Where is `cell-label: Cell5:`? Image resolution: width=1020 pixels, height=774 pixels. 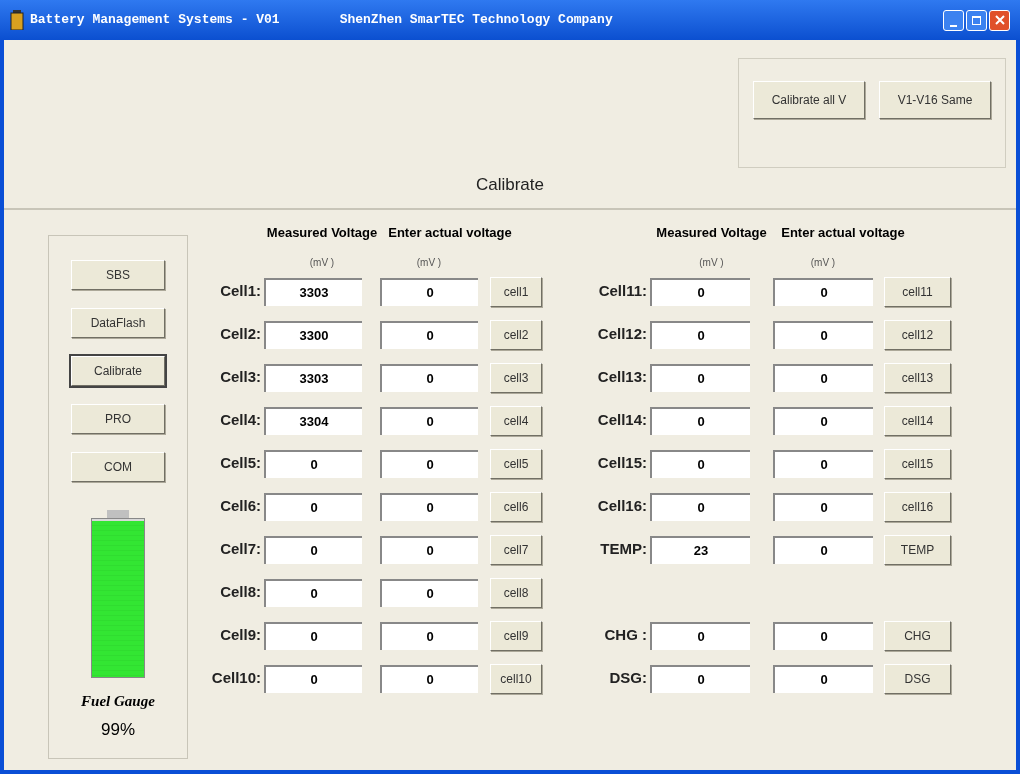 cell-label: Cell5: is located at coordinates (240, 463).